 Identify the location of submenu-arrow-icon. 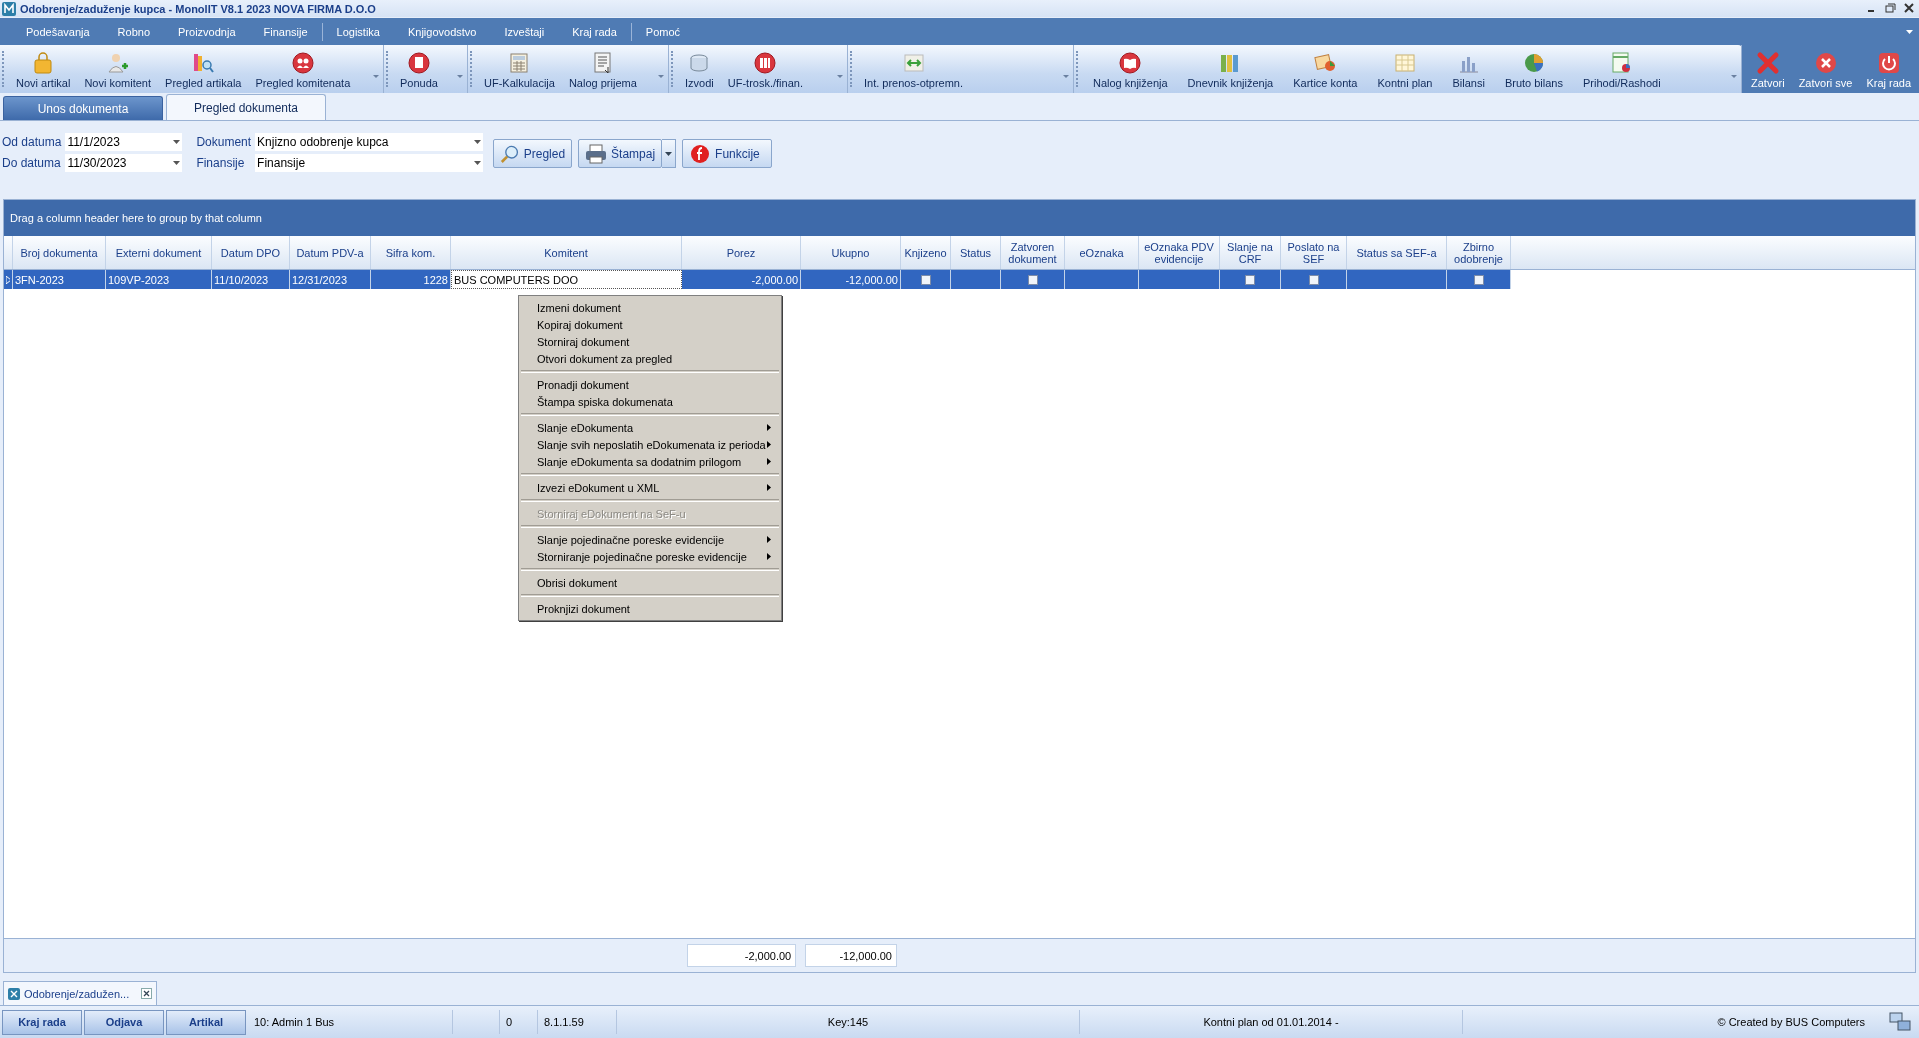
(769, 444).